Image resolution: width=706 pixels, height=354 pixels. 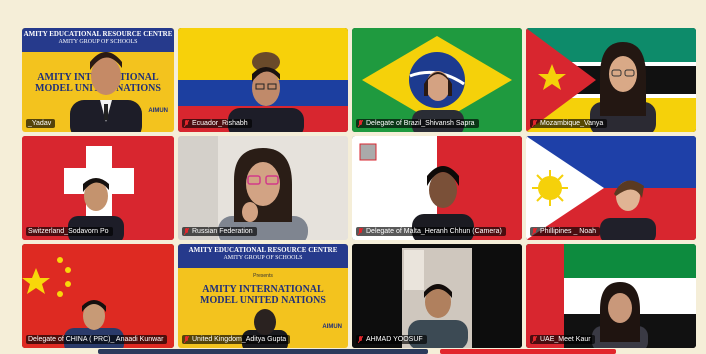 I want to click on participant-tile: Mozambique_Vanya, so click(x=611, y=80).